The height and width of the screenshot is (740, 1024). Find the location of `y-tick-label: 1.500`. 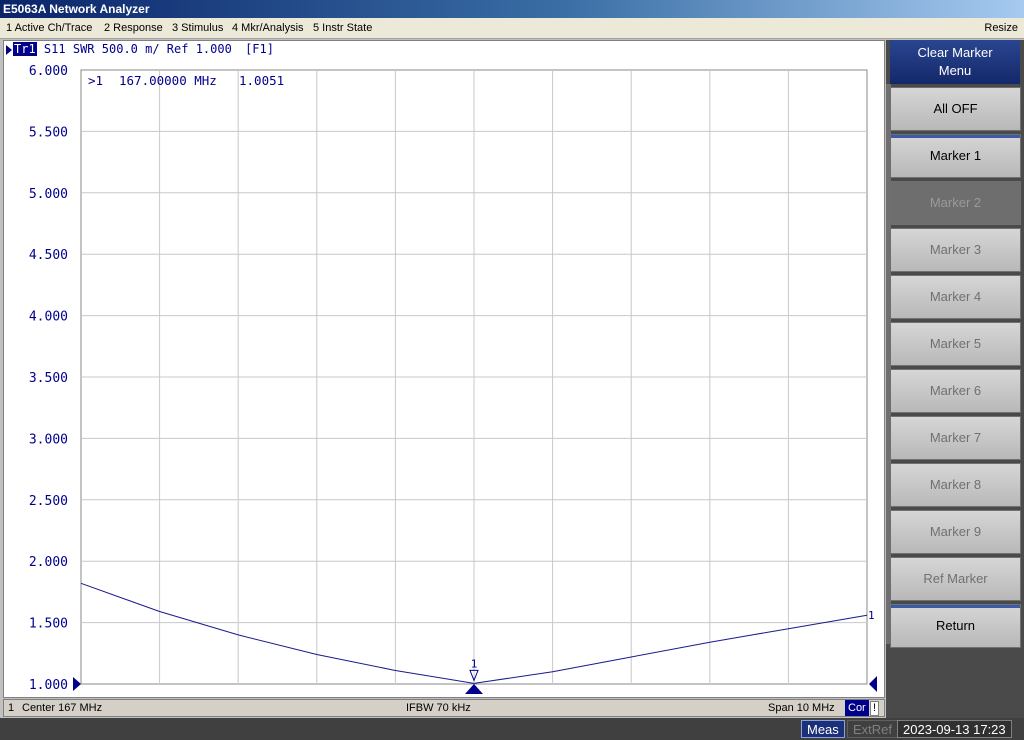

y-tick-label: 1.500 is located at coordinates (48, 624).